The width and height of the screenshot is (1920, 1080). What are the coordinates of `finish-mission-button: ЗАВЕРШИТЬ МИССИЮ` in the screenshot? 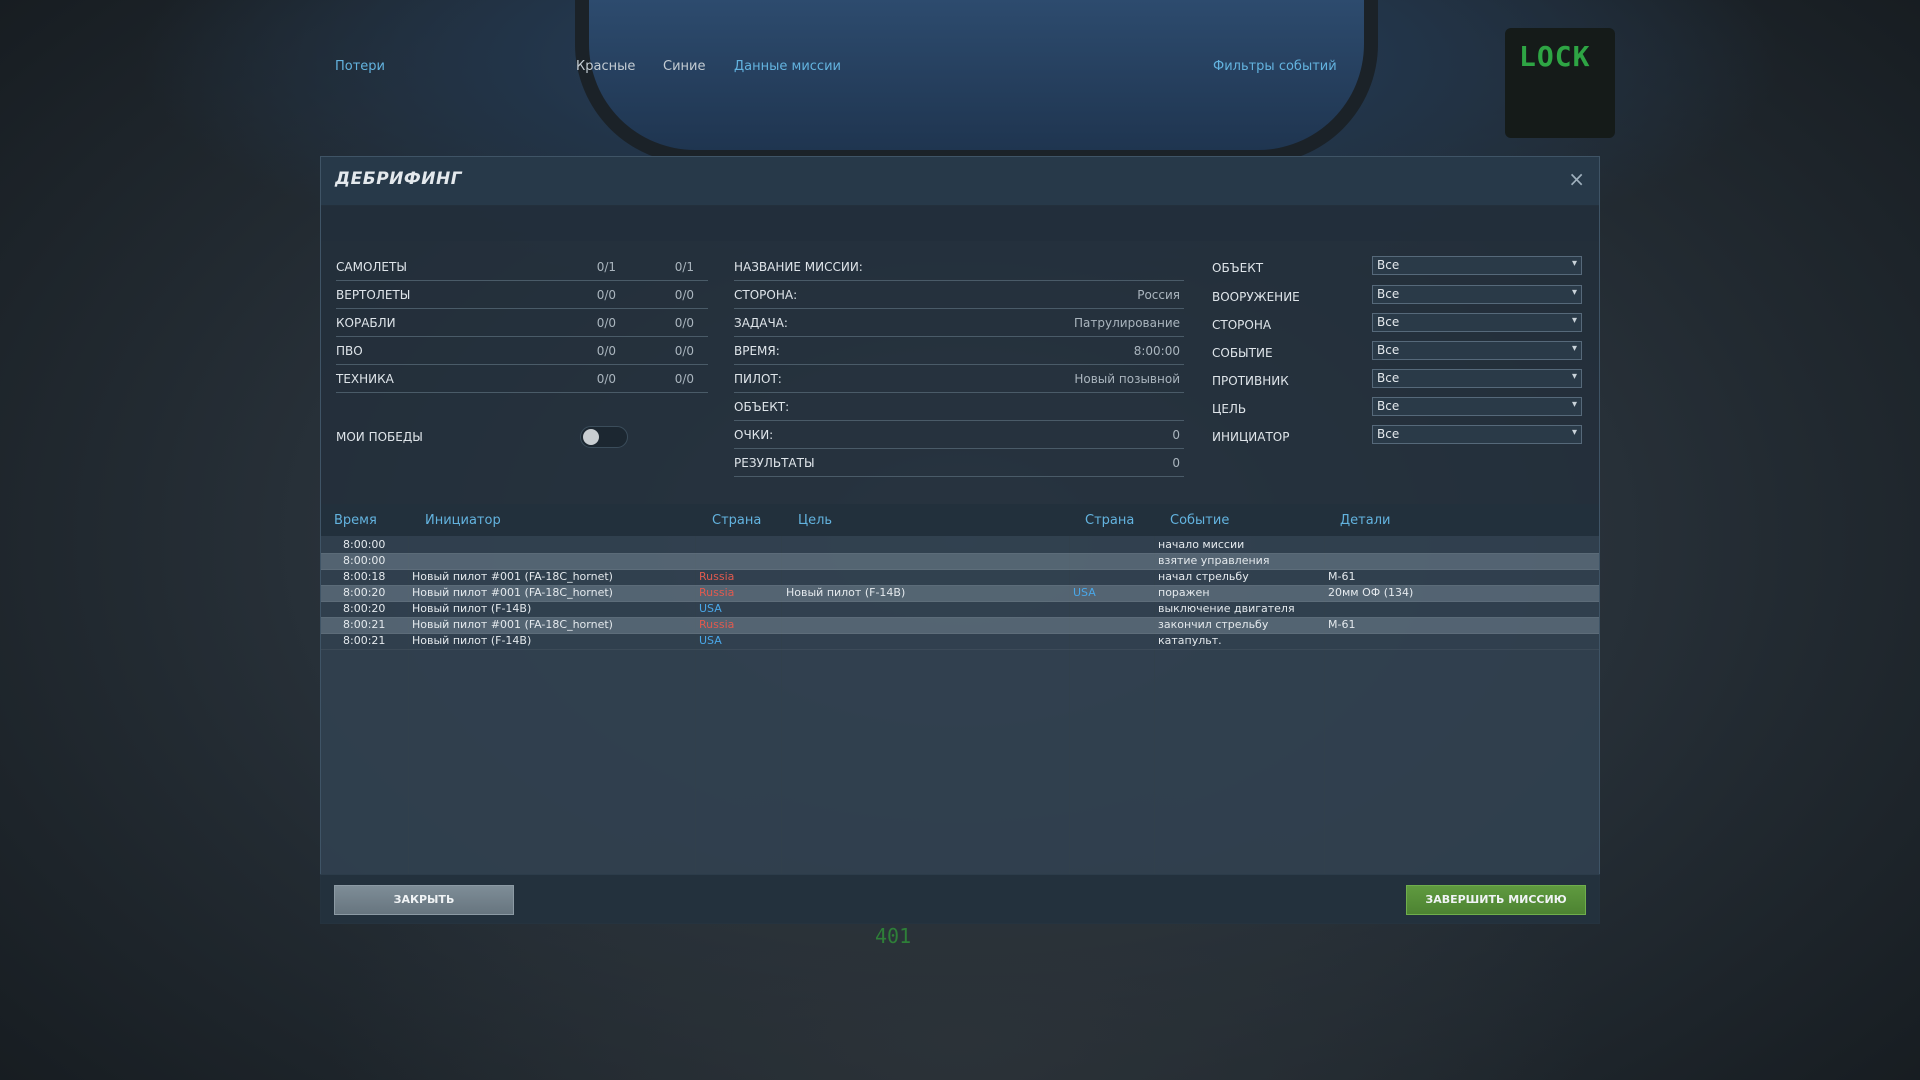 It's located at (1496, 900).